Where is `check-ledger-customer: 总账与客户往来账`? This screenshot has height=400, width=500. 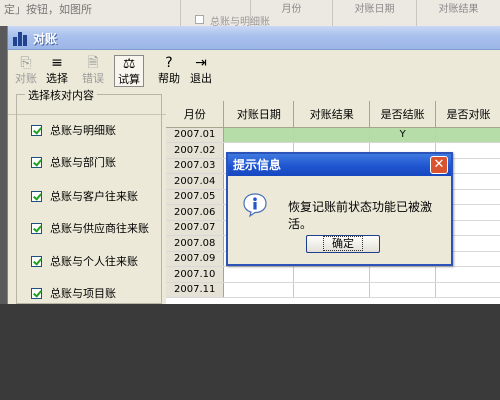
check-ledger-customer: 总账与客户往来账 is located at coordinates (84, 196).